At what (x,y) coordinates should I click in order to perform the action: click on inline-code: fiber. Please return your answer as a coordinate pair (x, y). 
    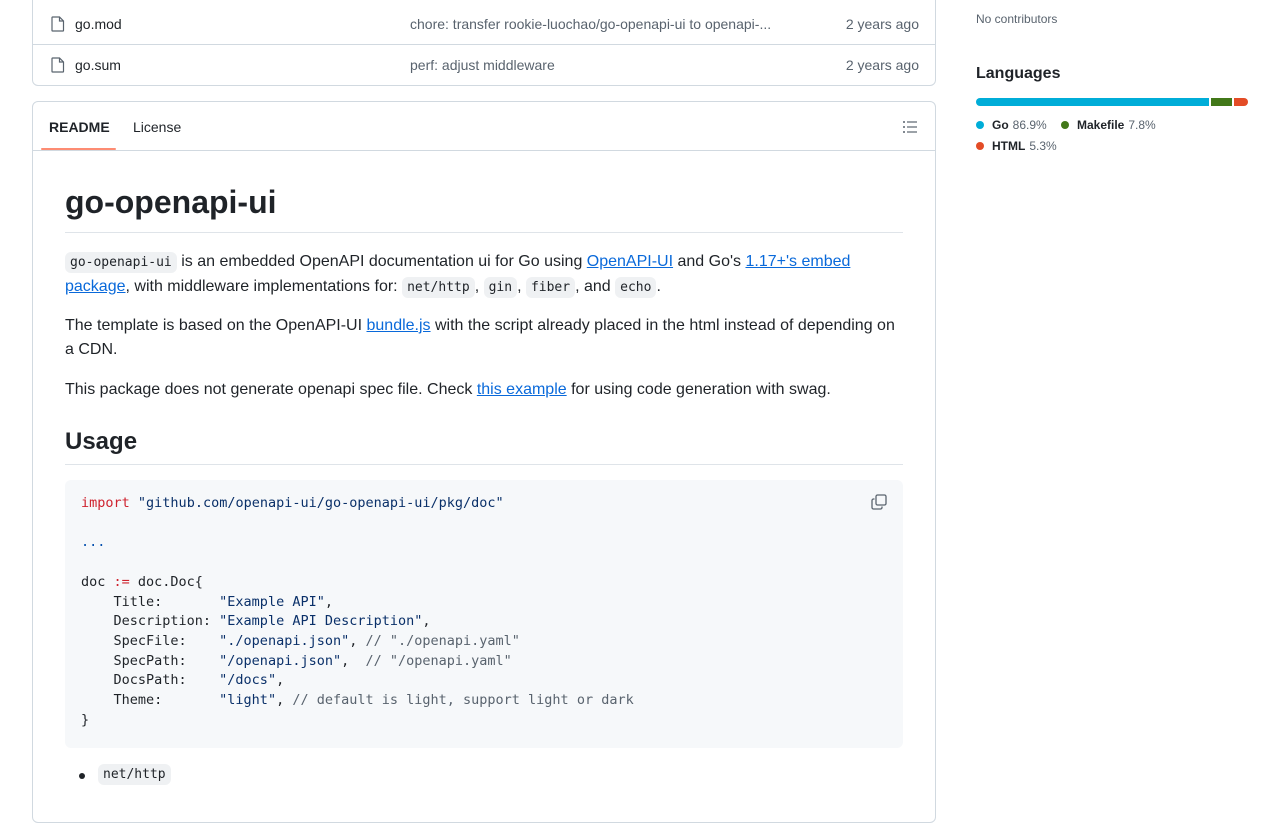
    Looking at the image, I should click on (550, 287).